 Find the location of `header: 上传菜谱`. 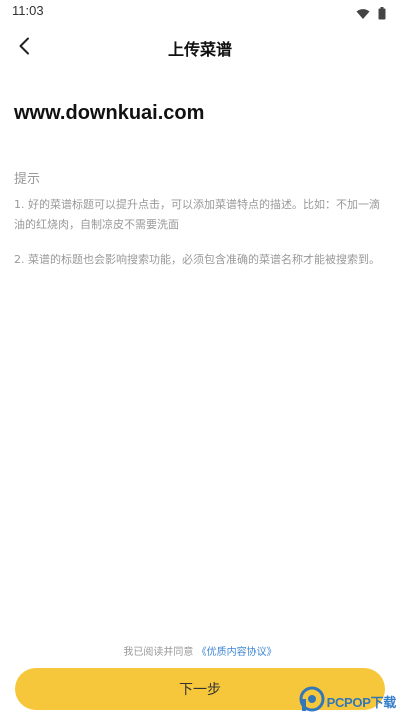

header: 上传菜谱 is located at coordinates (200, 48).